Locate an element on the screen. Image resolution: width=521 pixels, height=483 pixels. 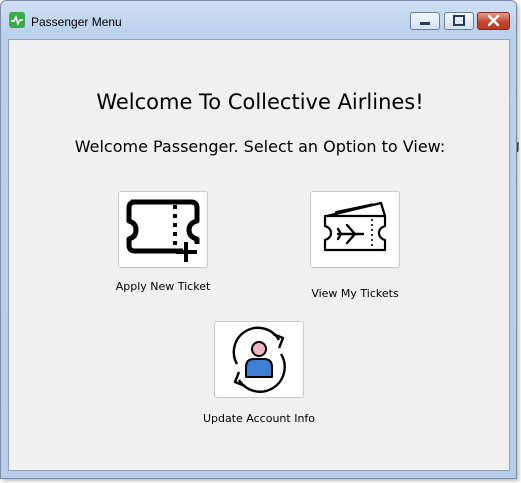
update-account-info-label: Update Account Info is located at coordinates (259, 418).